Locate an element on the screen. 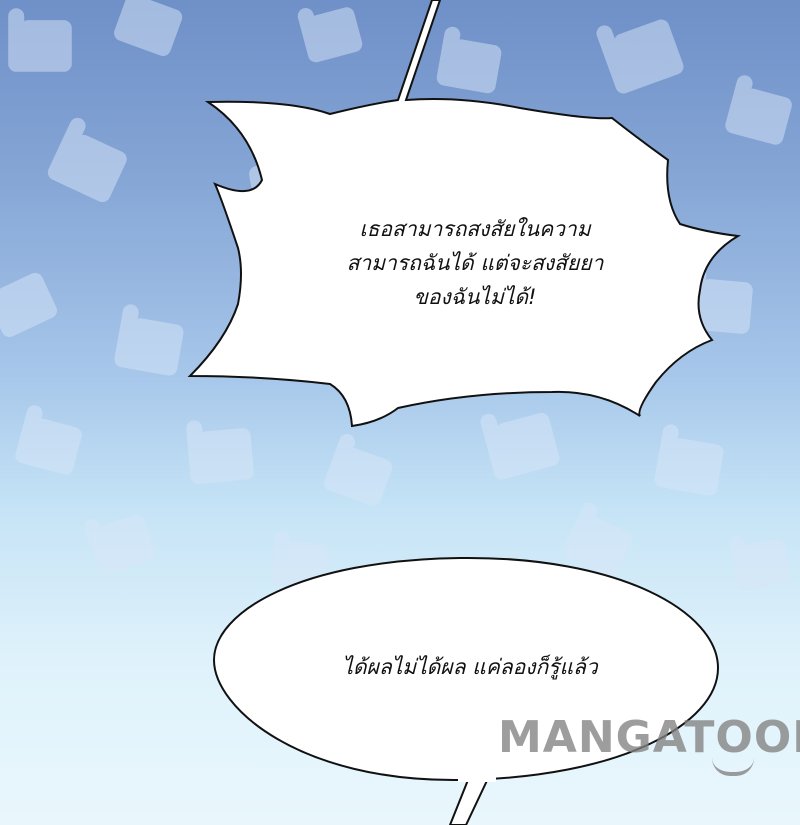 The height and width of the screenshot is (825, 800). speech-bubble-2-text: ได้ผลไม่ได้ผล แค่ลองก็รู้แล้ว is located at coordinates (470, 667).